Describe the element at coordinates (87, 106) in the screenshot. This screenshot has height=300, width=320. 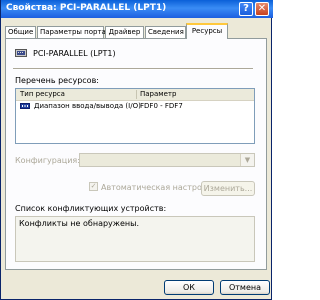
I see `resource-type: Диапазон ввода/вывода (I/O)` at that location.